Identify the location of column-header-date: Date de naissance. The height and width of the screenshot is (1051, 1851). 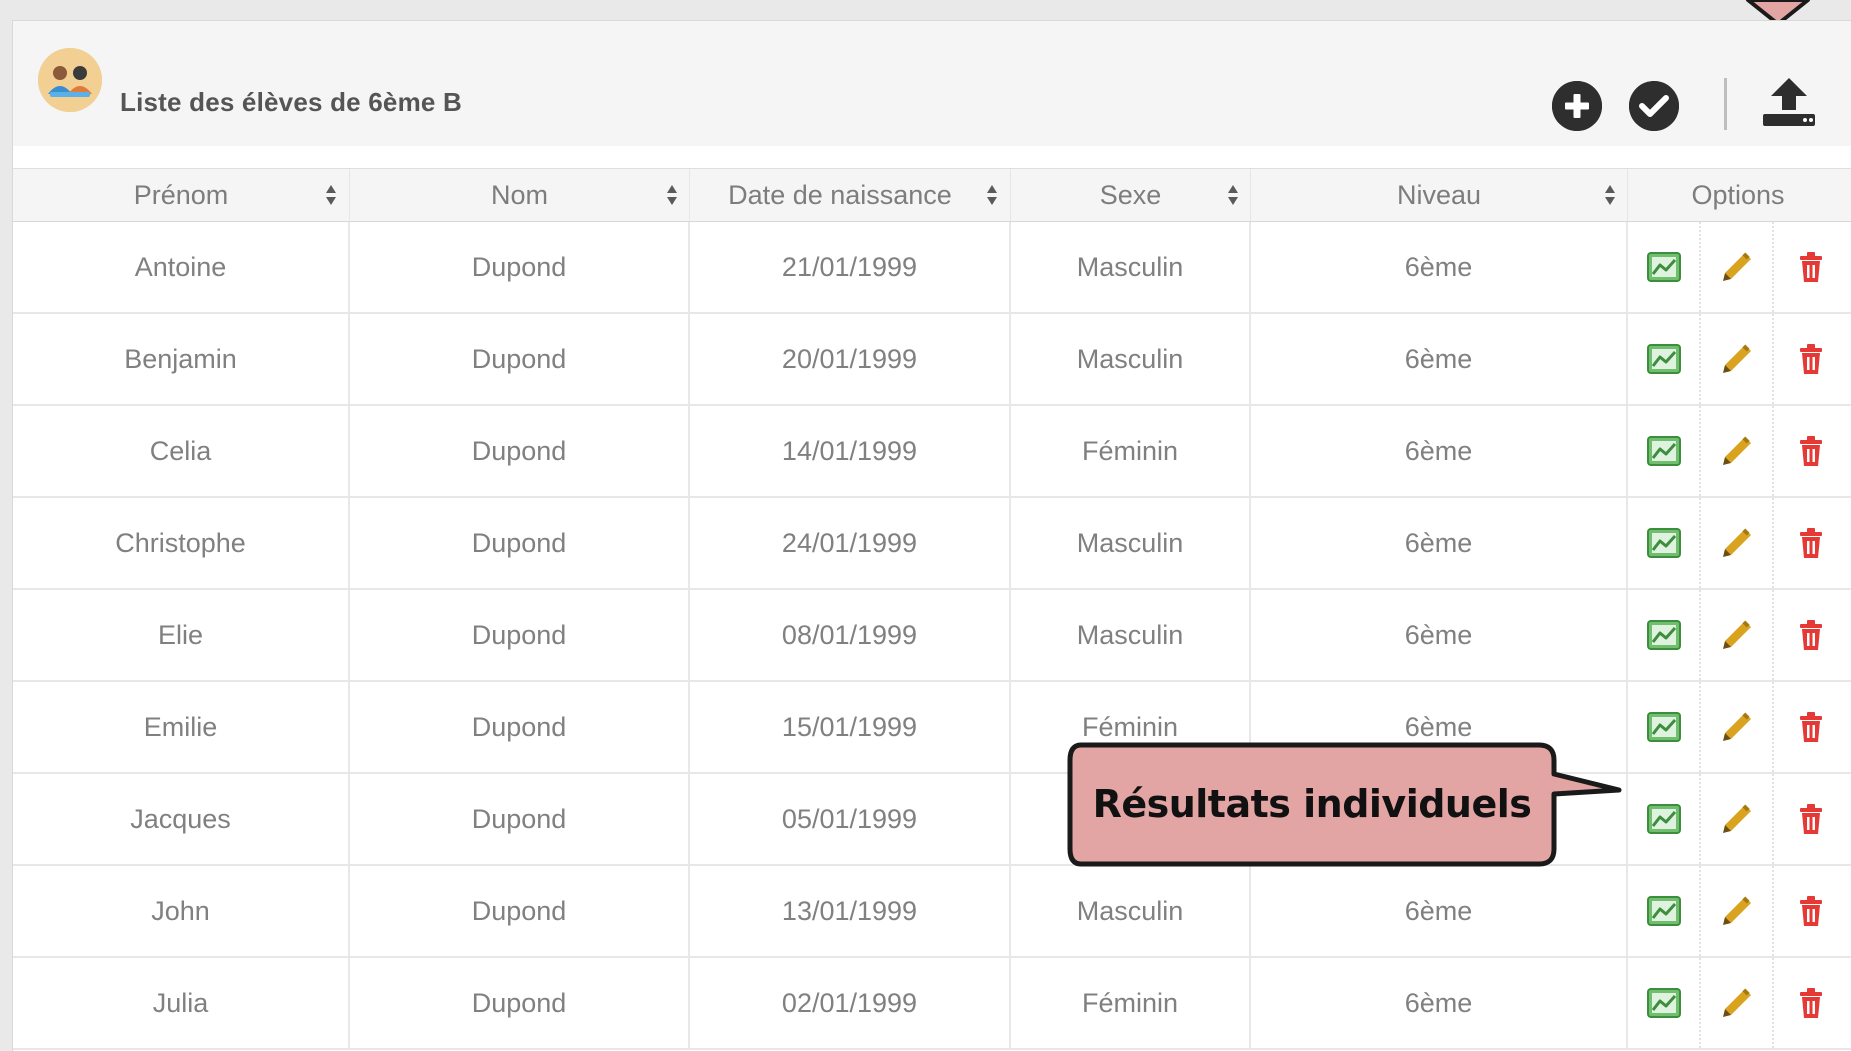
(850, 195).